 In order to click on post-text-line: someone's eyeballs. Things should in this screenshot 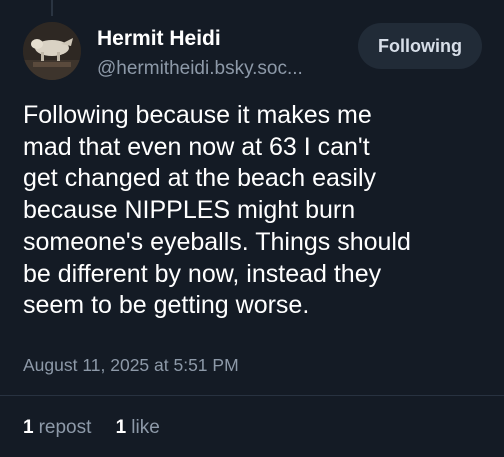, I will do `click(217, 241)`.